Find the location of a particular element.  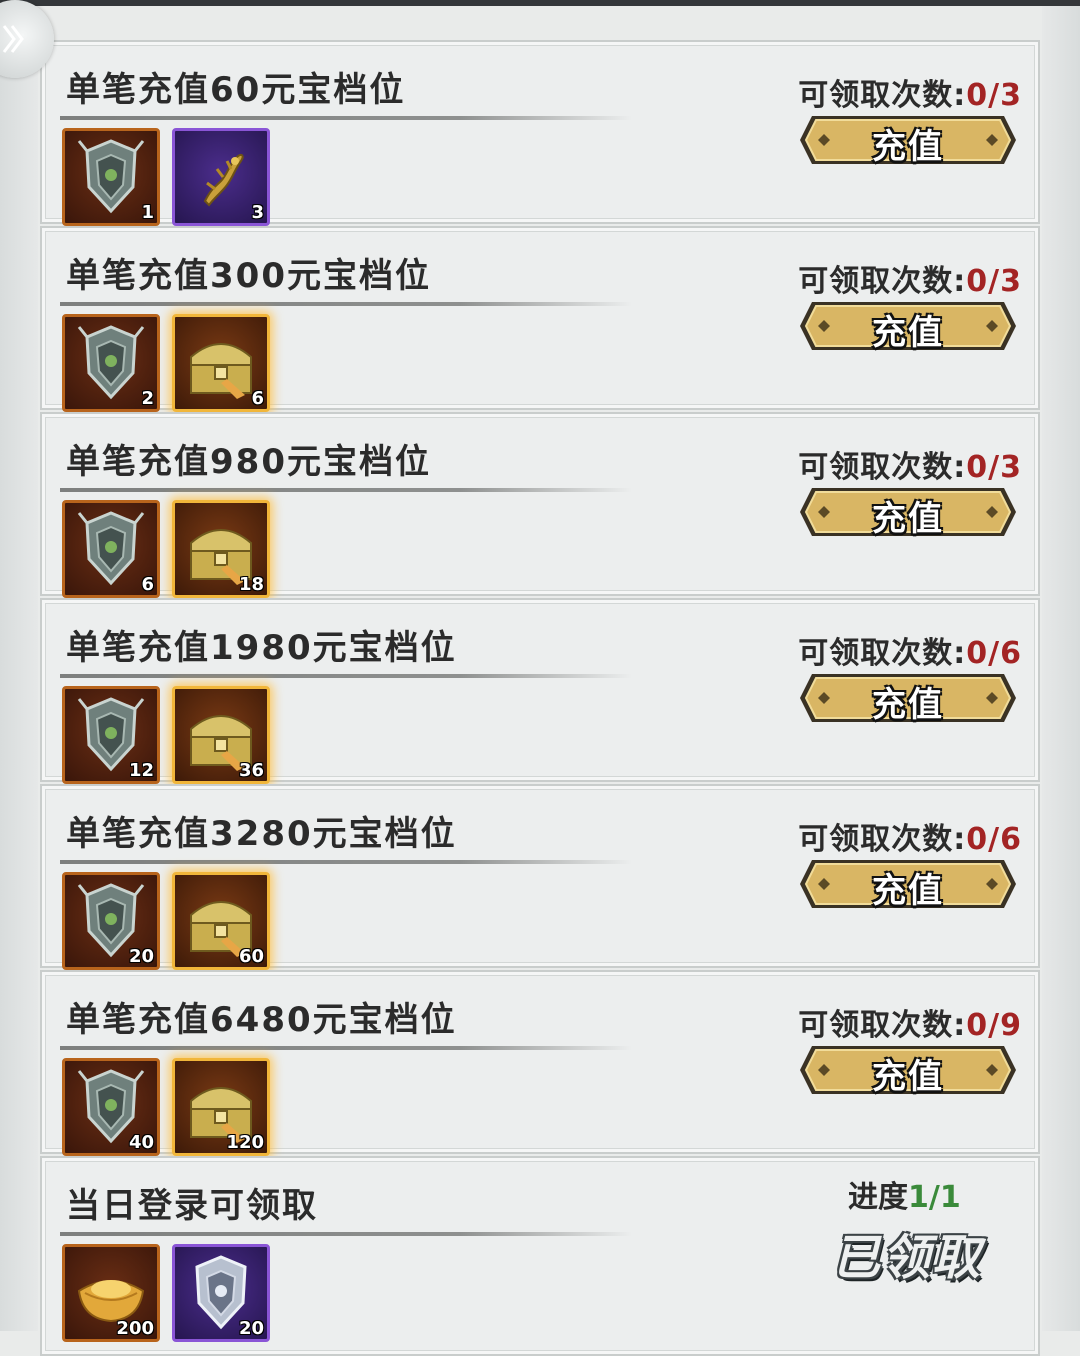

left-border-decoration is located at coordinates (19, 668).